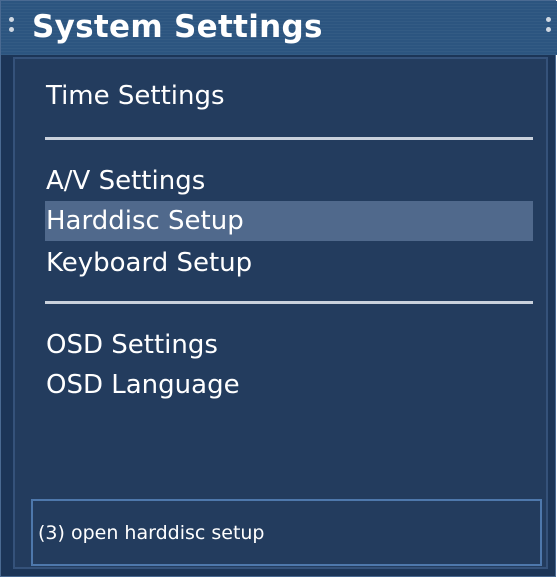 The image size is (558, 579). I want to click on menu-item-osd-language: OSD Language, so click(289, 385).